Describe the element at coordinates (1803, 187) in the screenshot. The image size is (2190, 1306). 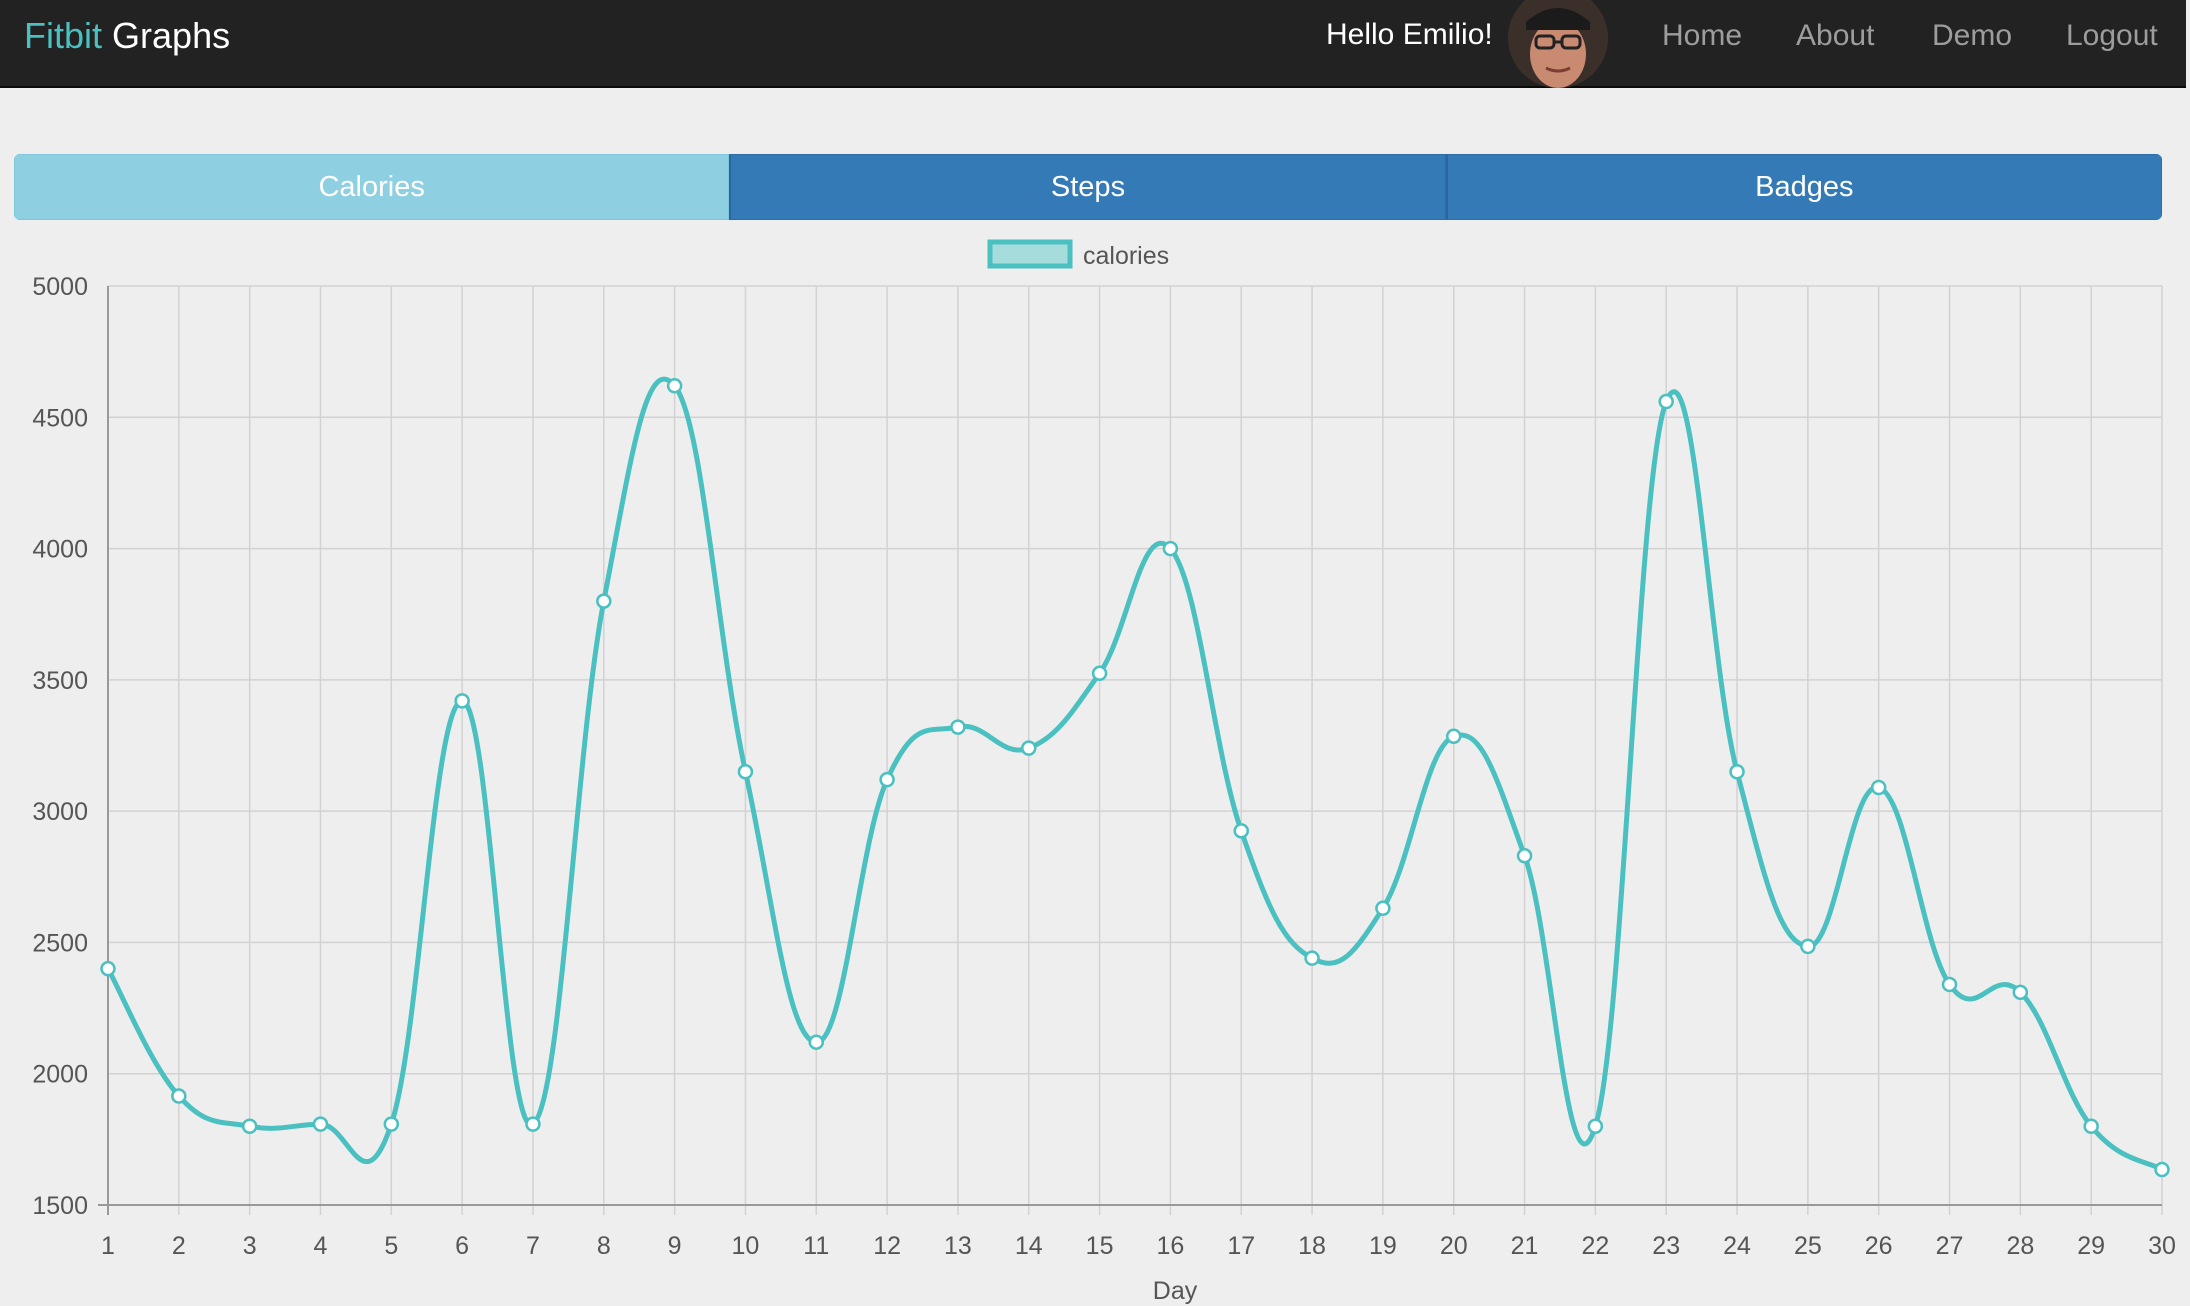
I see `tab-badges: Badges` at that location.